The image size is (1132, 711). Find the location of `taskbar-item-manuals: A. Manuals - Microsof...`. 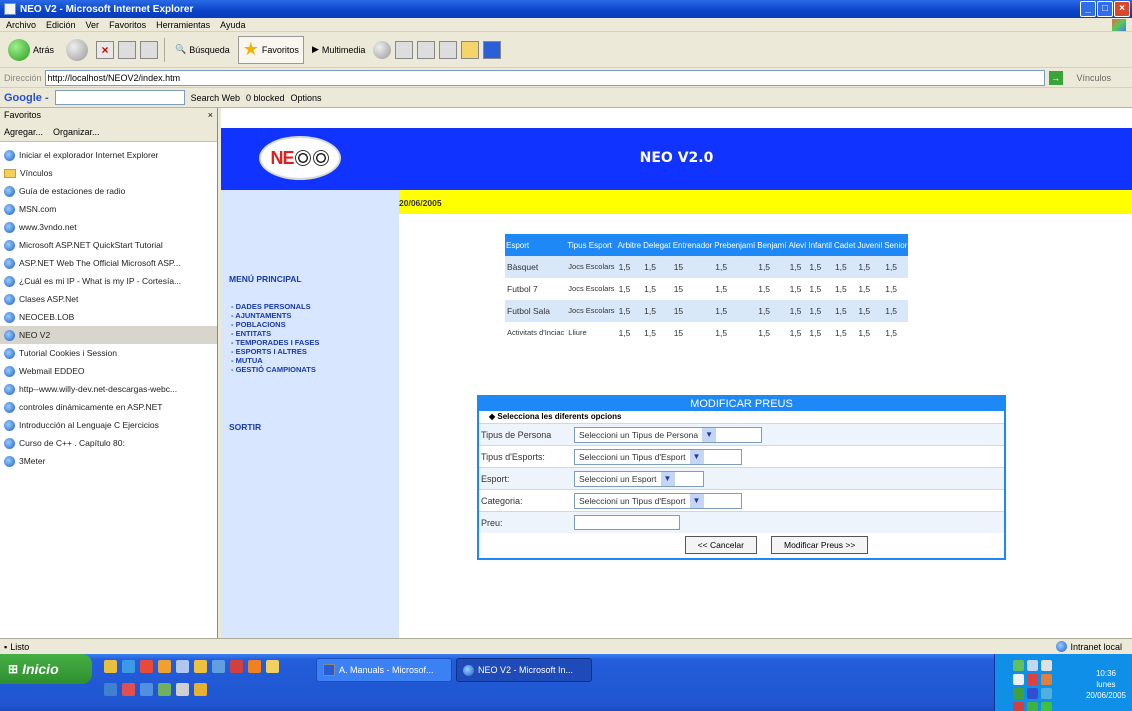

taskbar-item-manuals: A. Manuals - Microsof... is located at coordinates (384, 670).